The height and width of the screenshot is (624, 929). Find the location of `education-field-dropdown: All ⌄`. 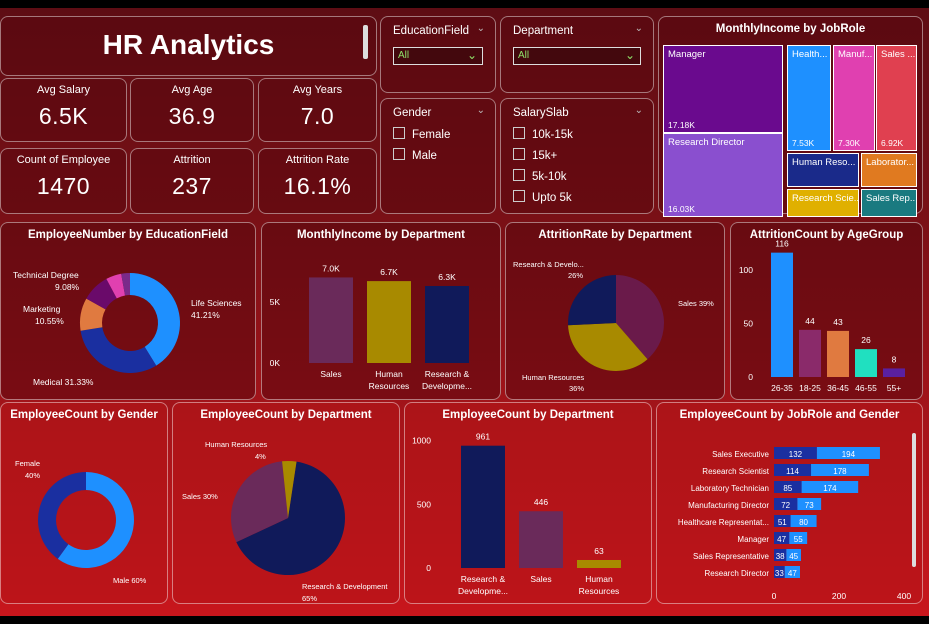

education-field-dropdown: All ⌄ is located at coordinates (438, 56).